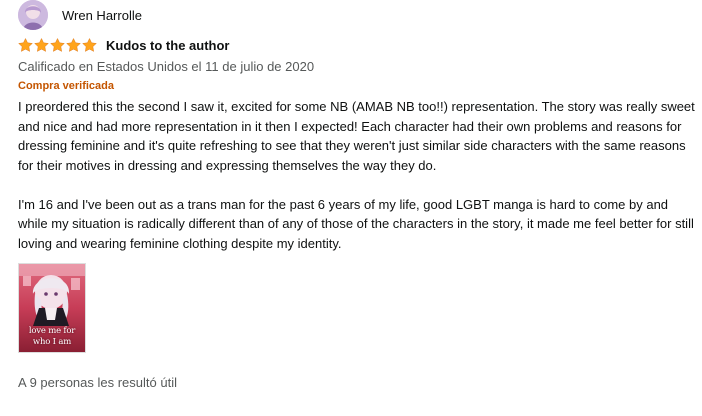 The width and height of the screenshot is (702, 416). I want to click on review-title: Kudos to the author, so click(168, 45).